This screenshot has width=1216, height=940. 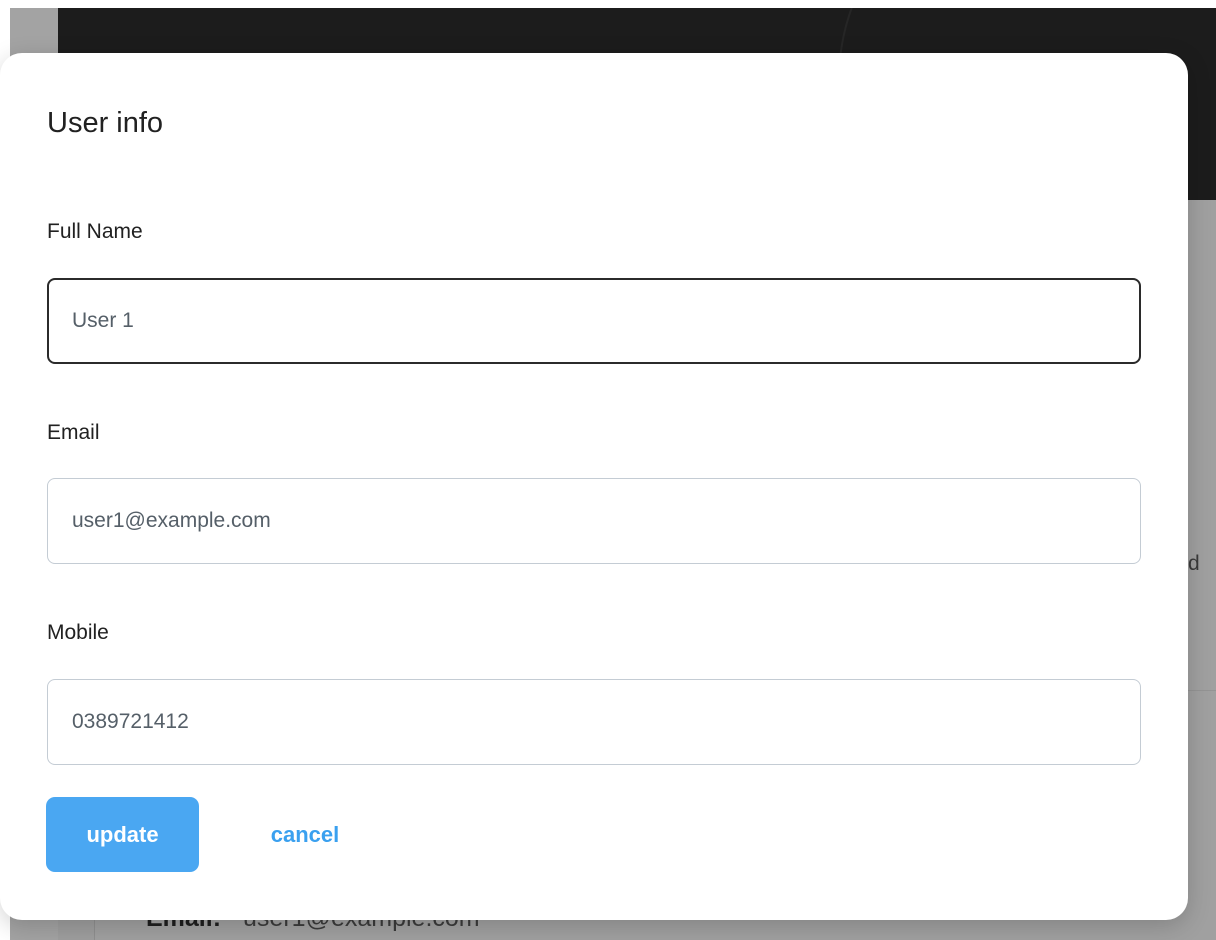 What do you see at coordinates (305, 834) in the screenshot?
I see `cancel-button: cancel` at bounding box center [305, 834].